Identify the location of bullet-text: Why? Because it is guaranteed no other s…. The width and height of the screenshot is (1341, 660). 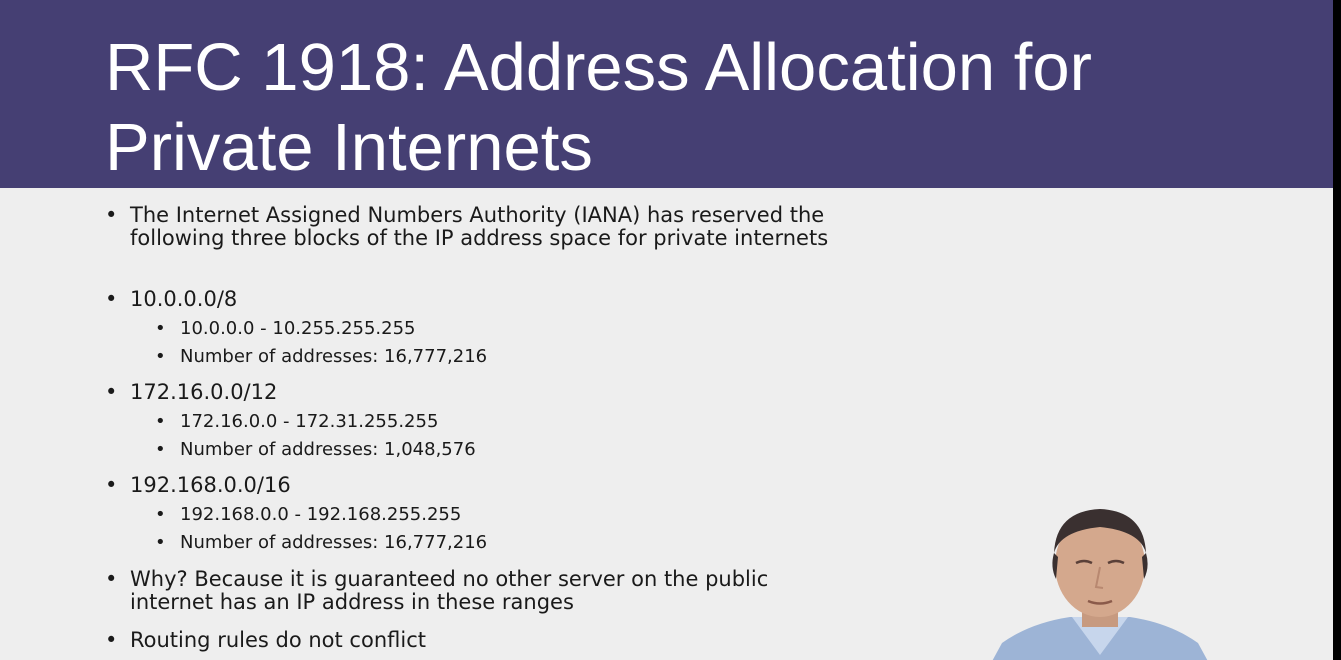
(449, 590).